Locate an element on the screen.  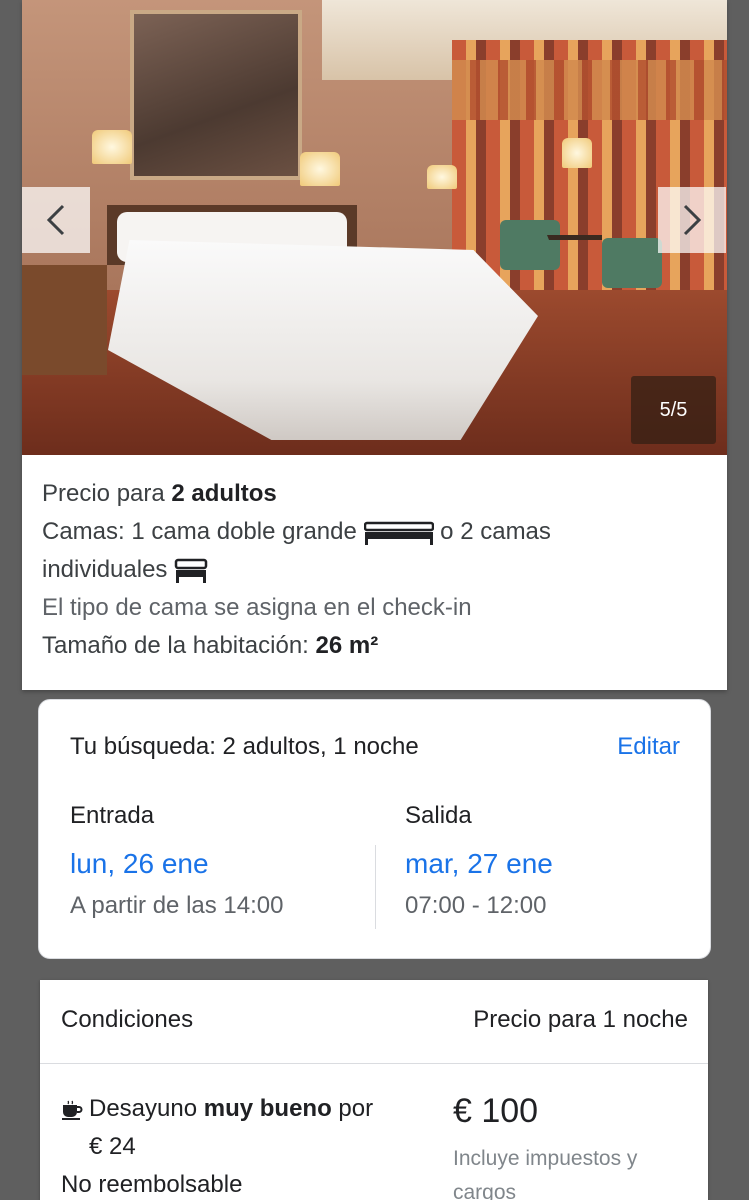
checkin-label: Entrada is located at coordinates (112, 815).